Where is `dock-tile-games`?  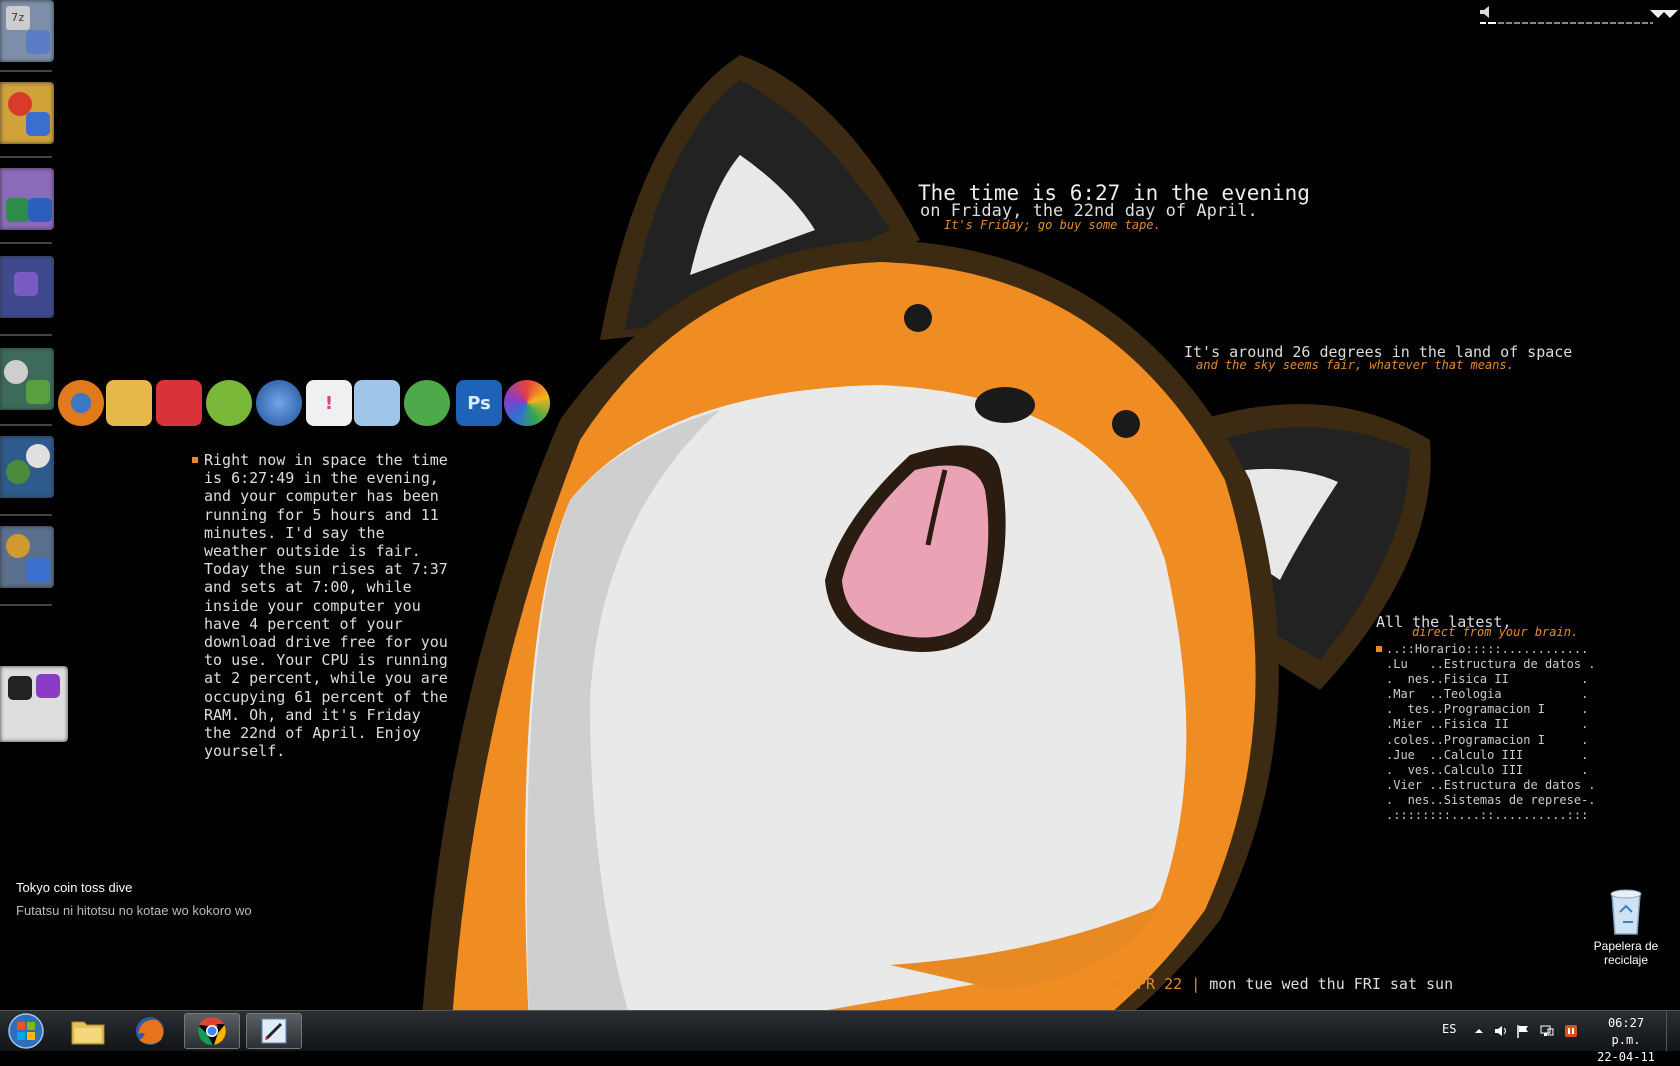 dock-tile-games is located at coordinates (27, 113).